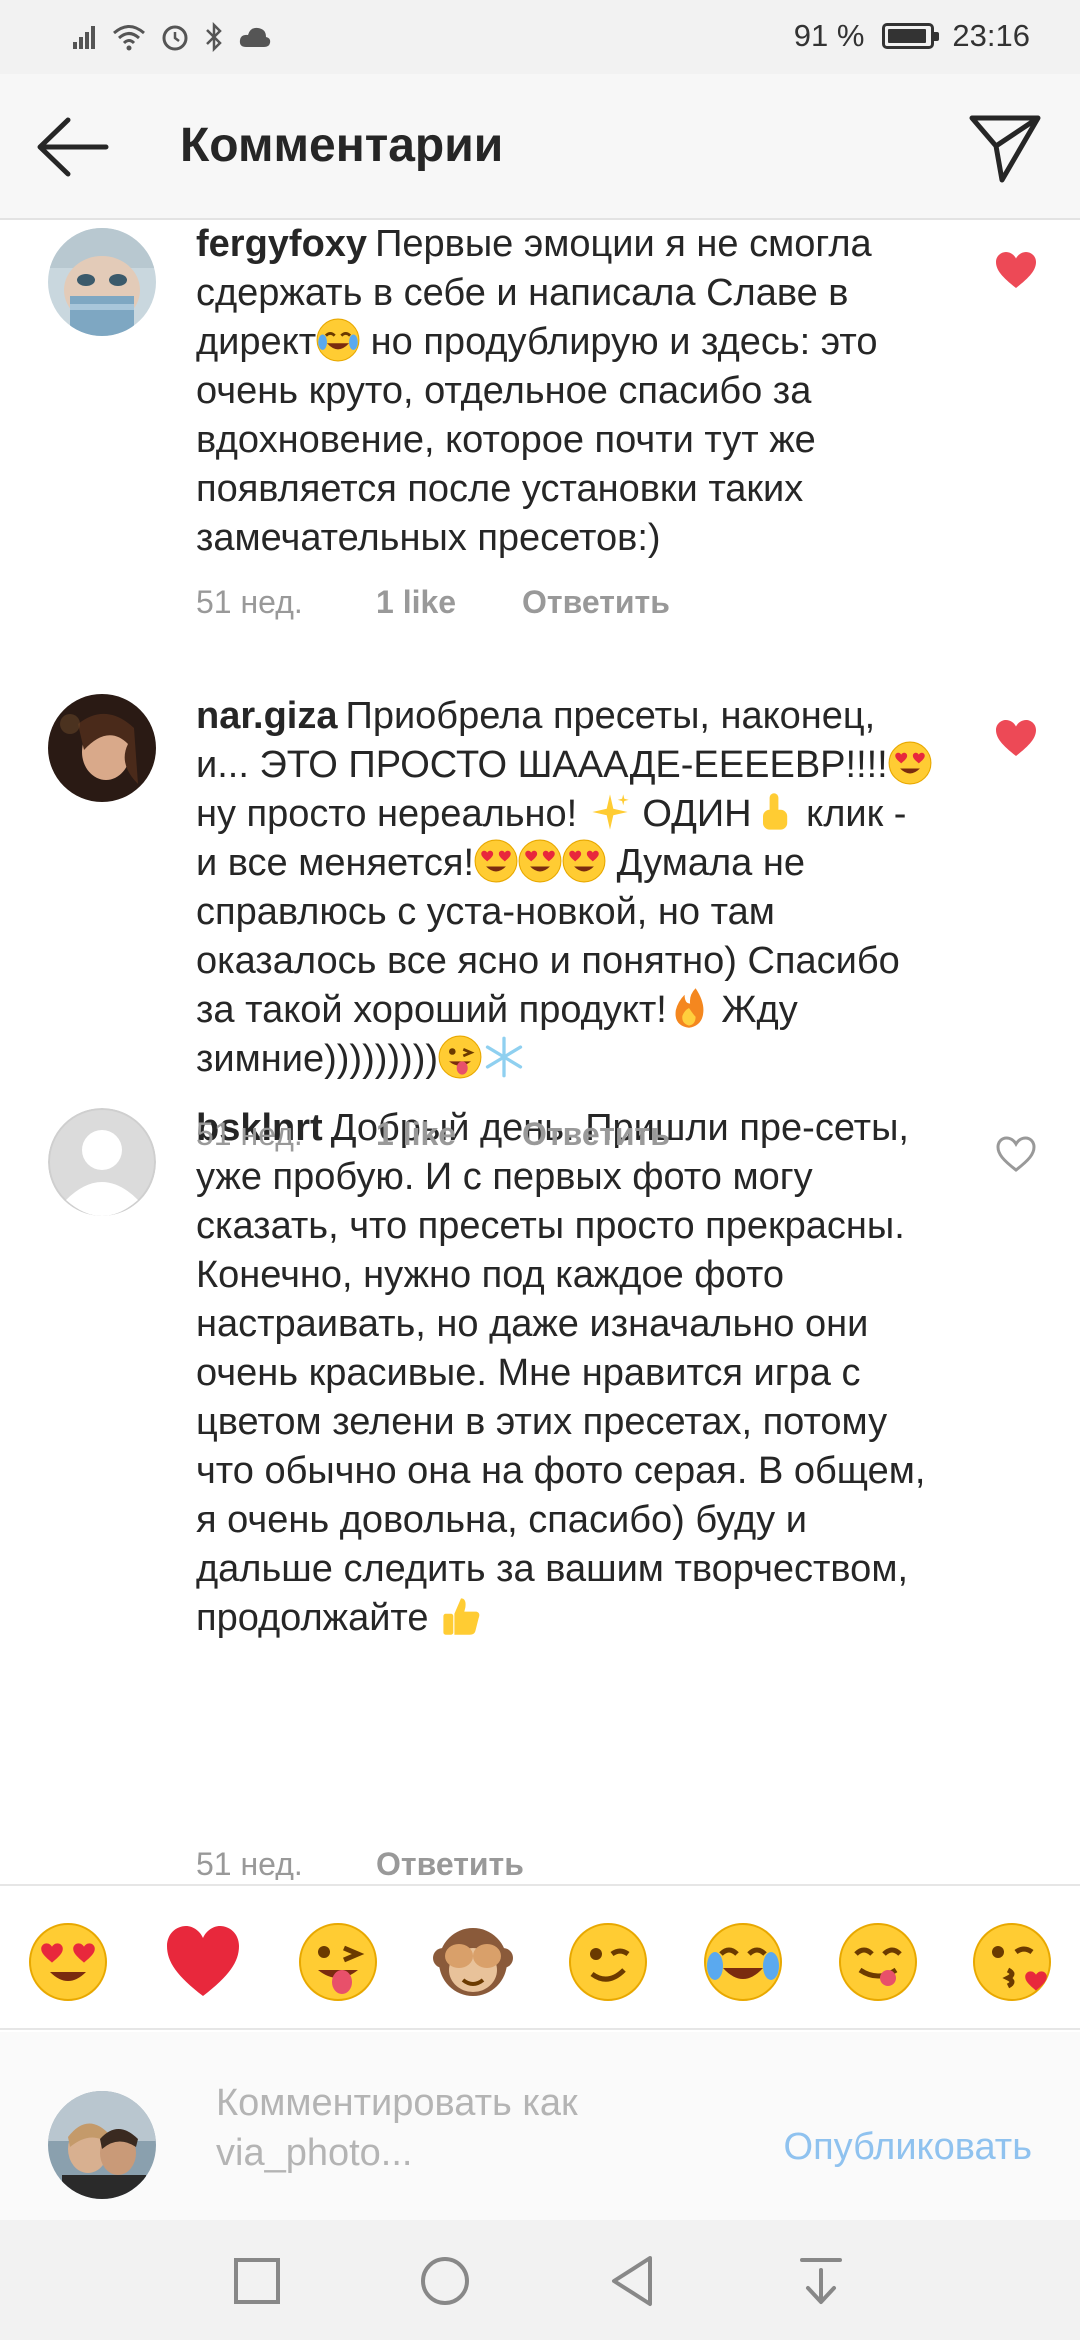 The width and height of the screenshot is (1080, 2340). What do you see at coordinates (691, 814) in the screenshot?
I see `comment-body: ОДИН` at bounding box center [691, 814].